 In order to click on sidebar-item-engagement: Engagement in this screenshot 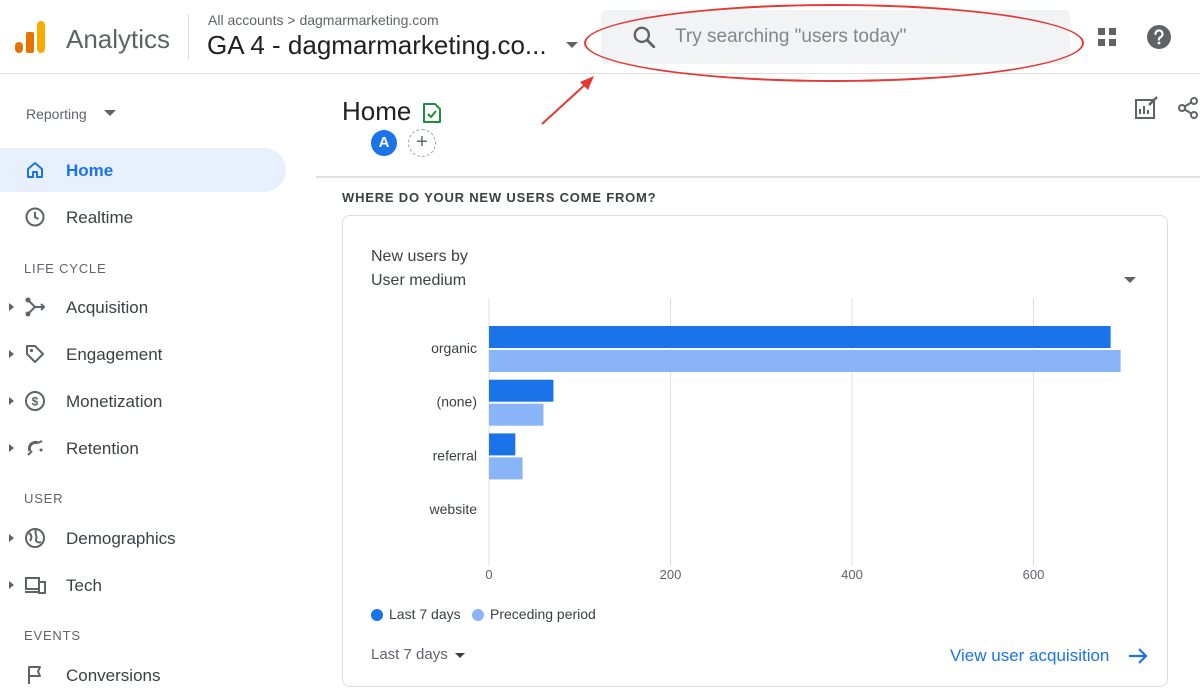, I will do `click(143, 354)`.